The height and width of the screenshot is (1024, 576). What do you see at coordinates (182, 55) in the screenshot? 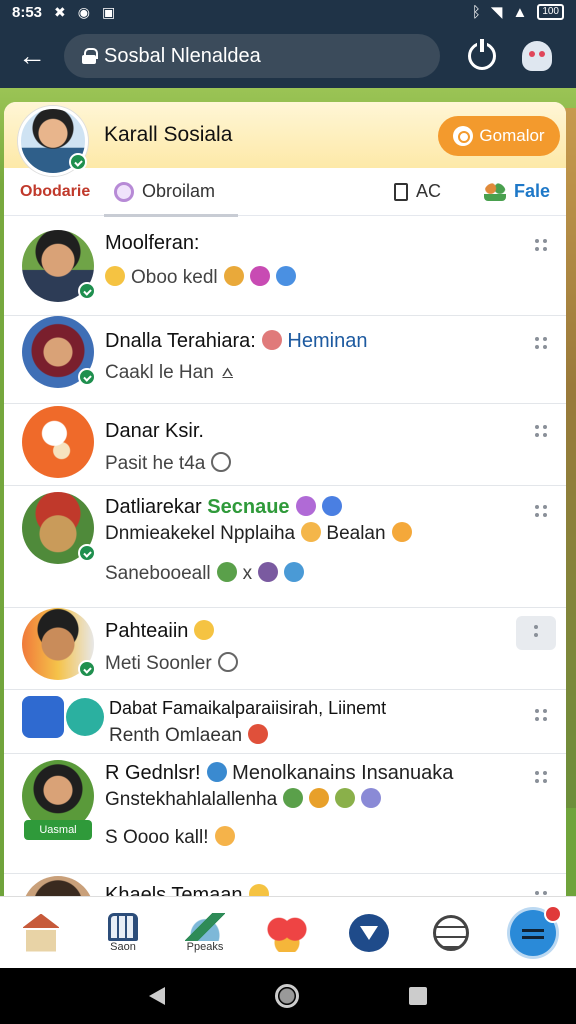
I see `url-text: Sosbal Nlenaldea` at bounding box center [182, 55].